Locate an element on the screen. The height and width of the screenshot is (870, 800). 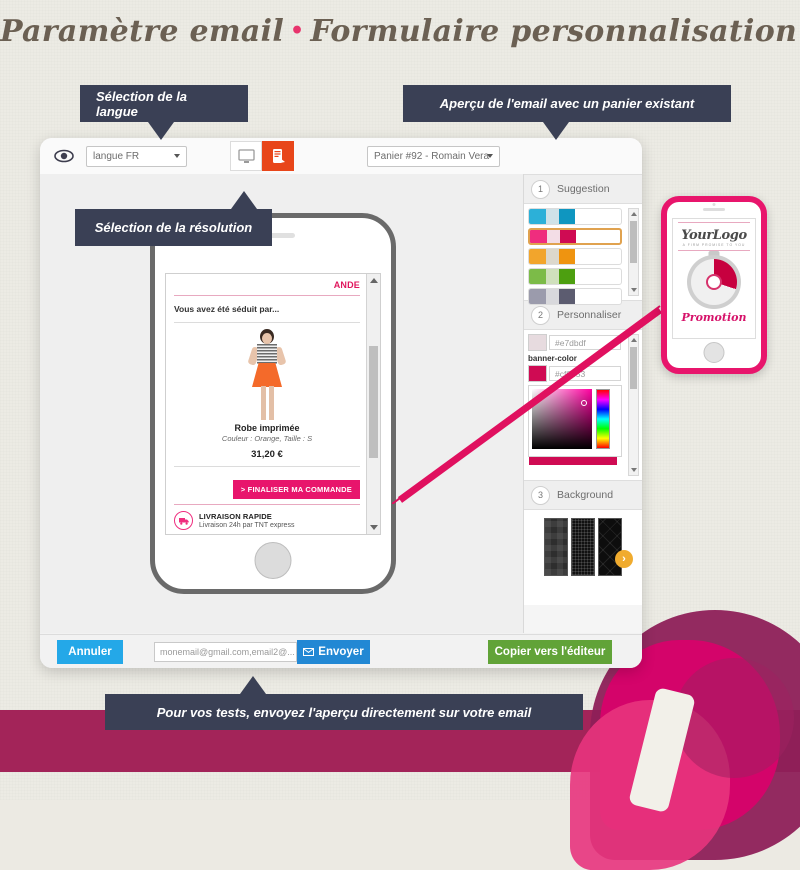
picker-cursor is located at coordinates (584, 403).